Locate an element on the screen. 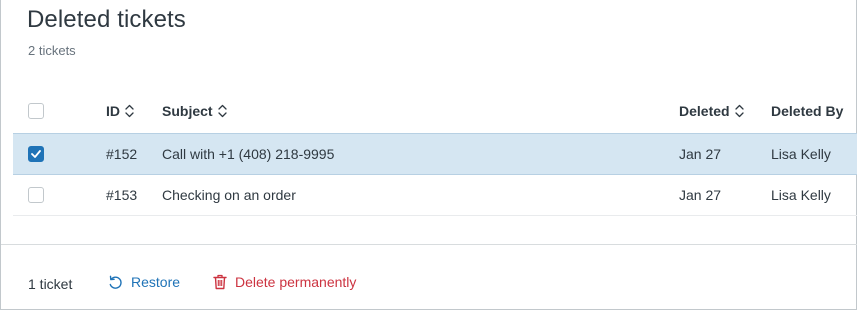  restore-button: Restore is located at coordinates (144, 282).